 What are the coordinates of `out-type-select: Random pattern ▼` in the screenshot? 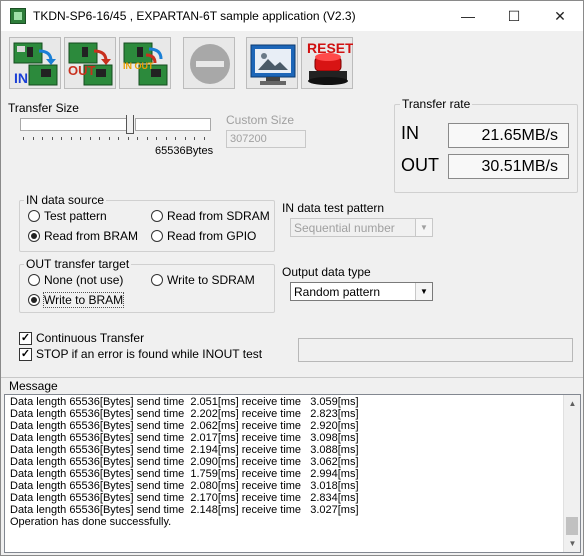 It's located at (361, 291).